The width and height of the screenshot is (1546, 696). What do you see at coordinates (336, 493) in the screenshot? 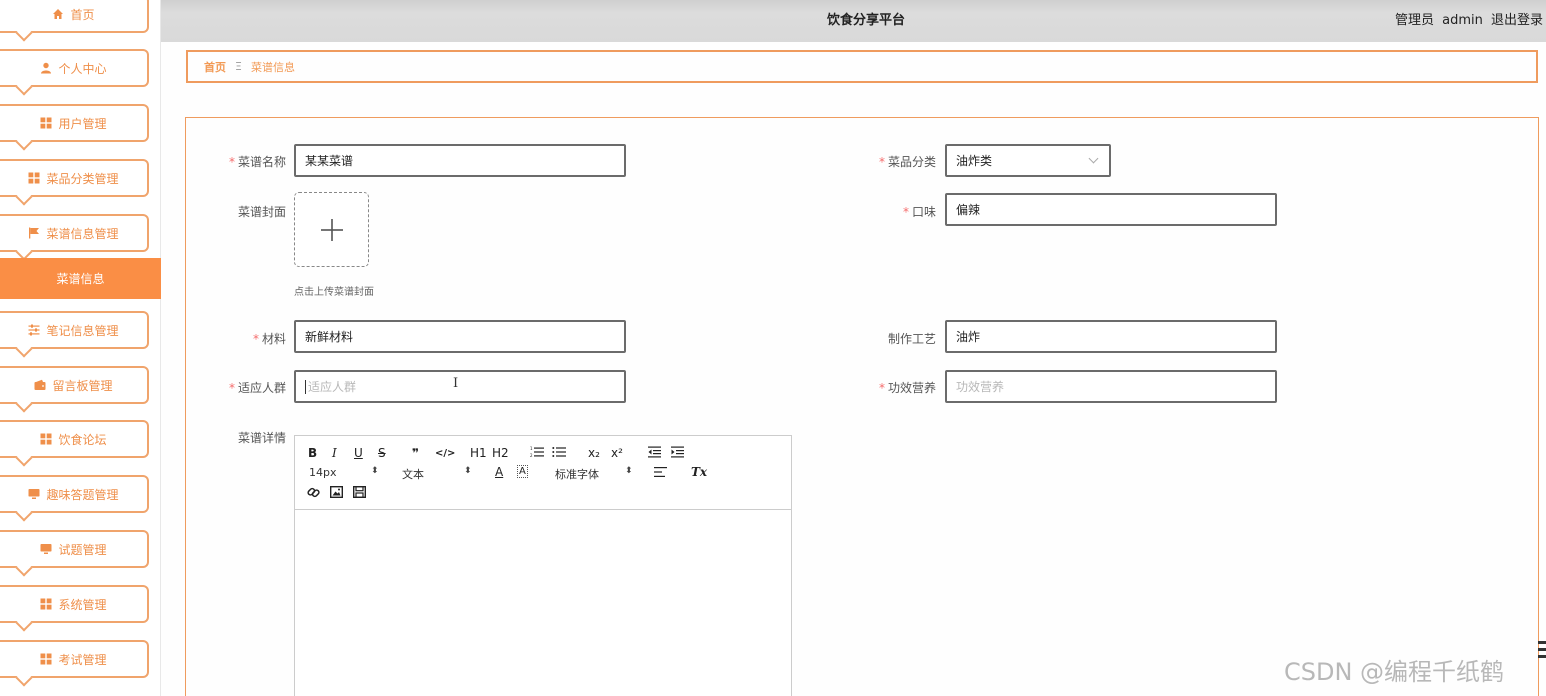
I see `image-icon` at bounding box center [336, 493].